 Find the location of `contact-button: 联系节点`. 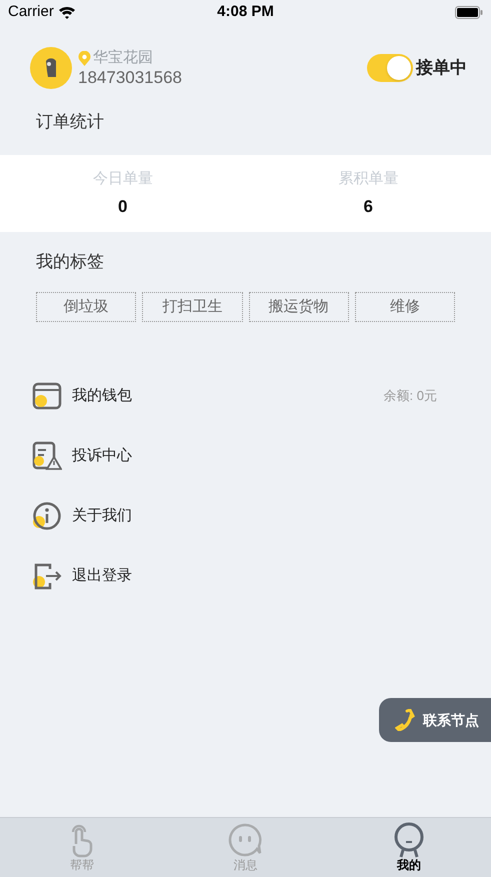

contact-button: 联系节点 is located at coordinates (435, 720).